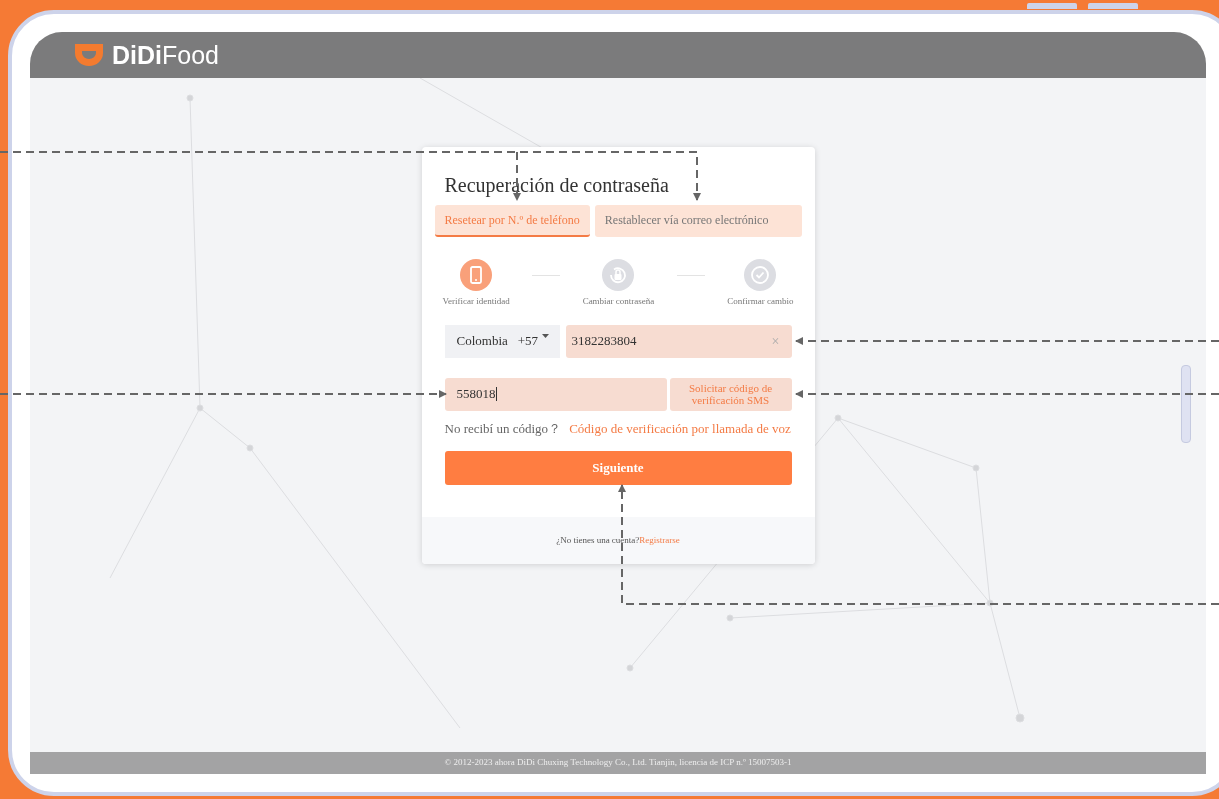 The height and width of the screenshot is (799, 1219). Describe the element at coordinates (618, 468) in the screenshot. I see `next-button: Siguiente` at that location.